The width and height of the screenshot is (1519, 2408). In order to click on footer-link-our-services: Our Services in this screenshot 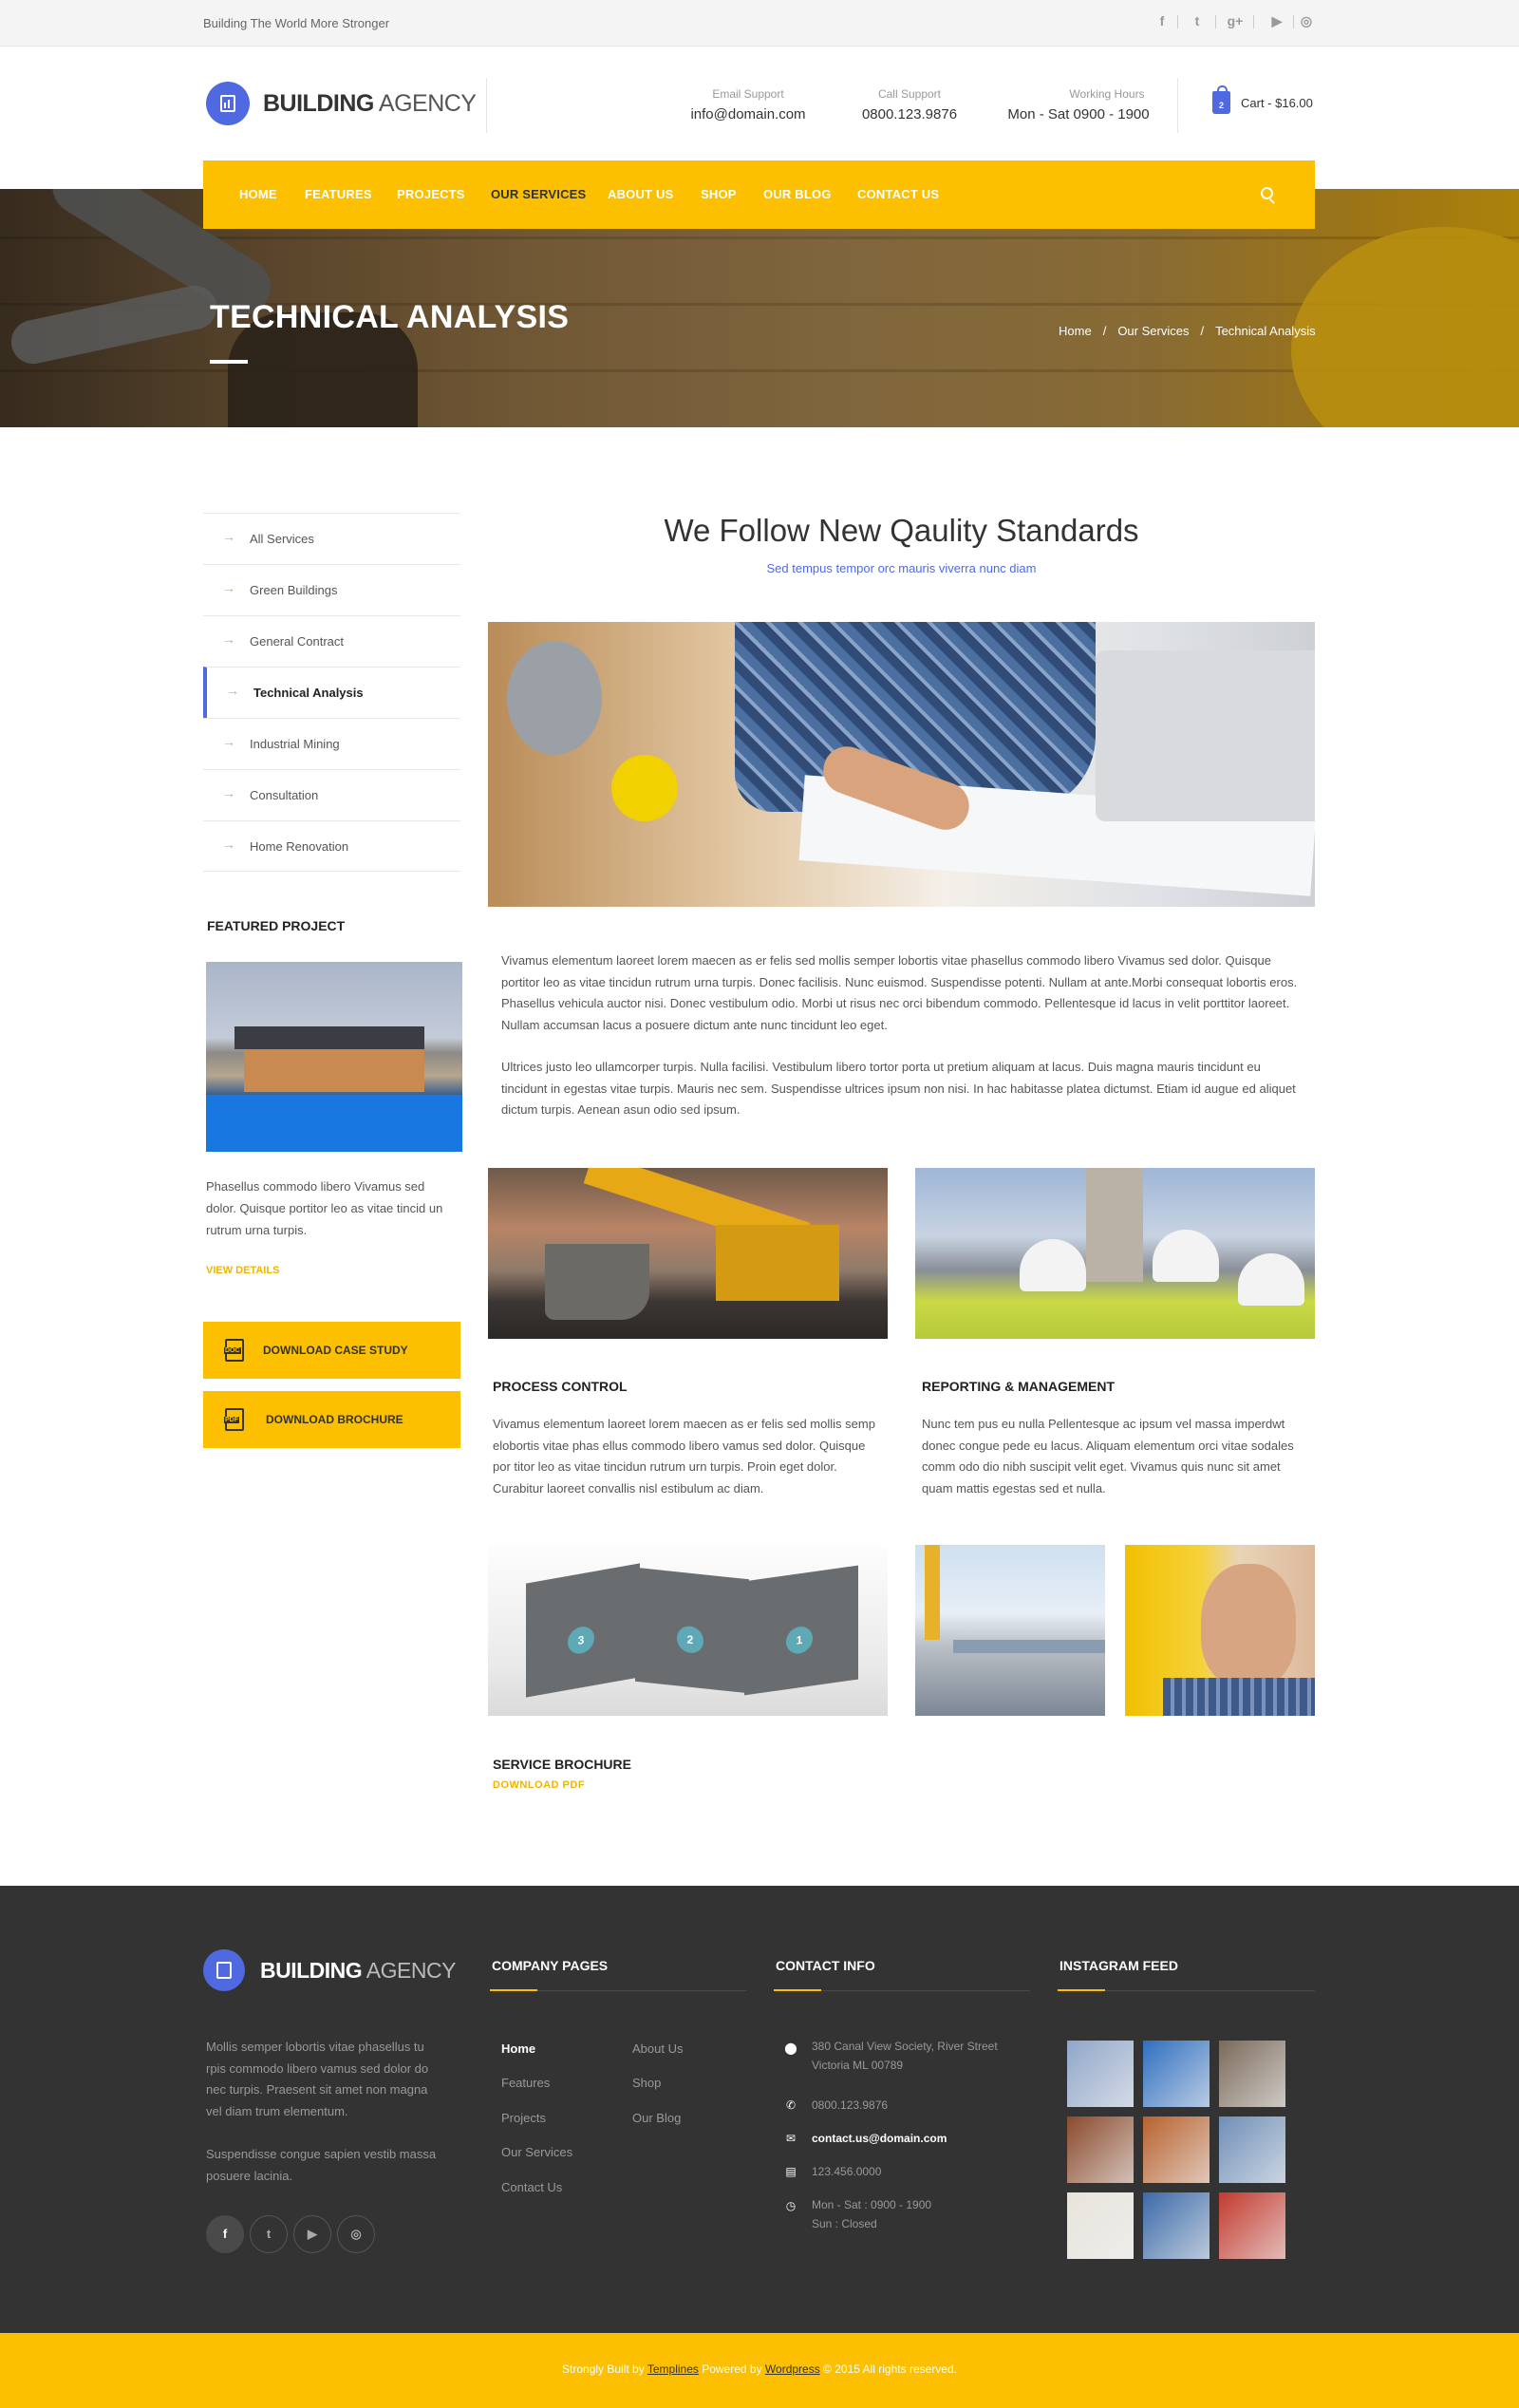, I will do `click(536, 2152)`.